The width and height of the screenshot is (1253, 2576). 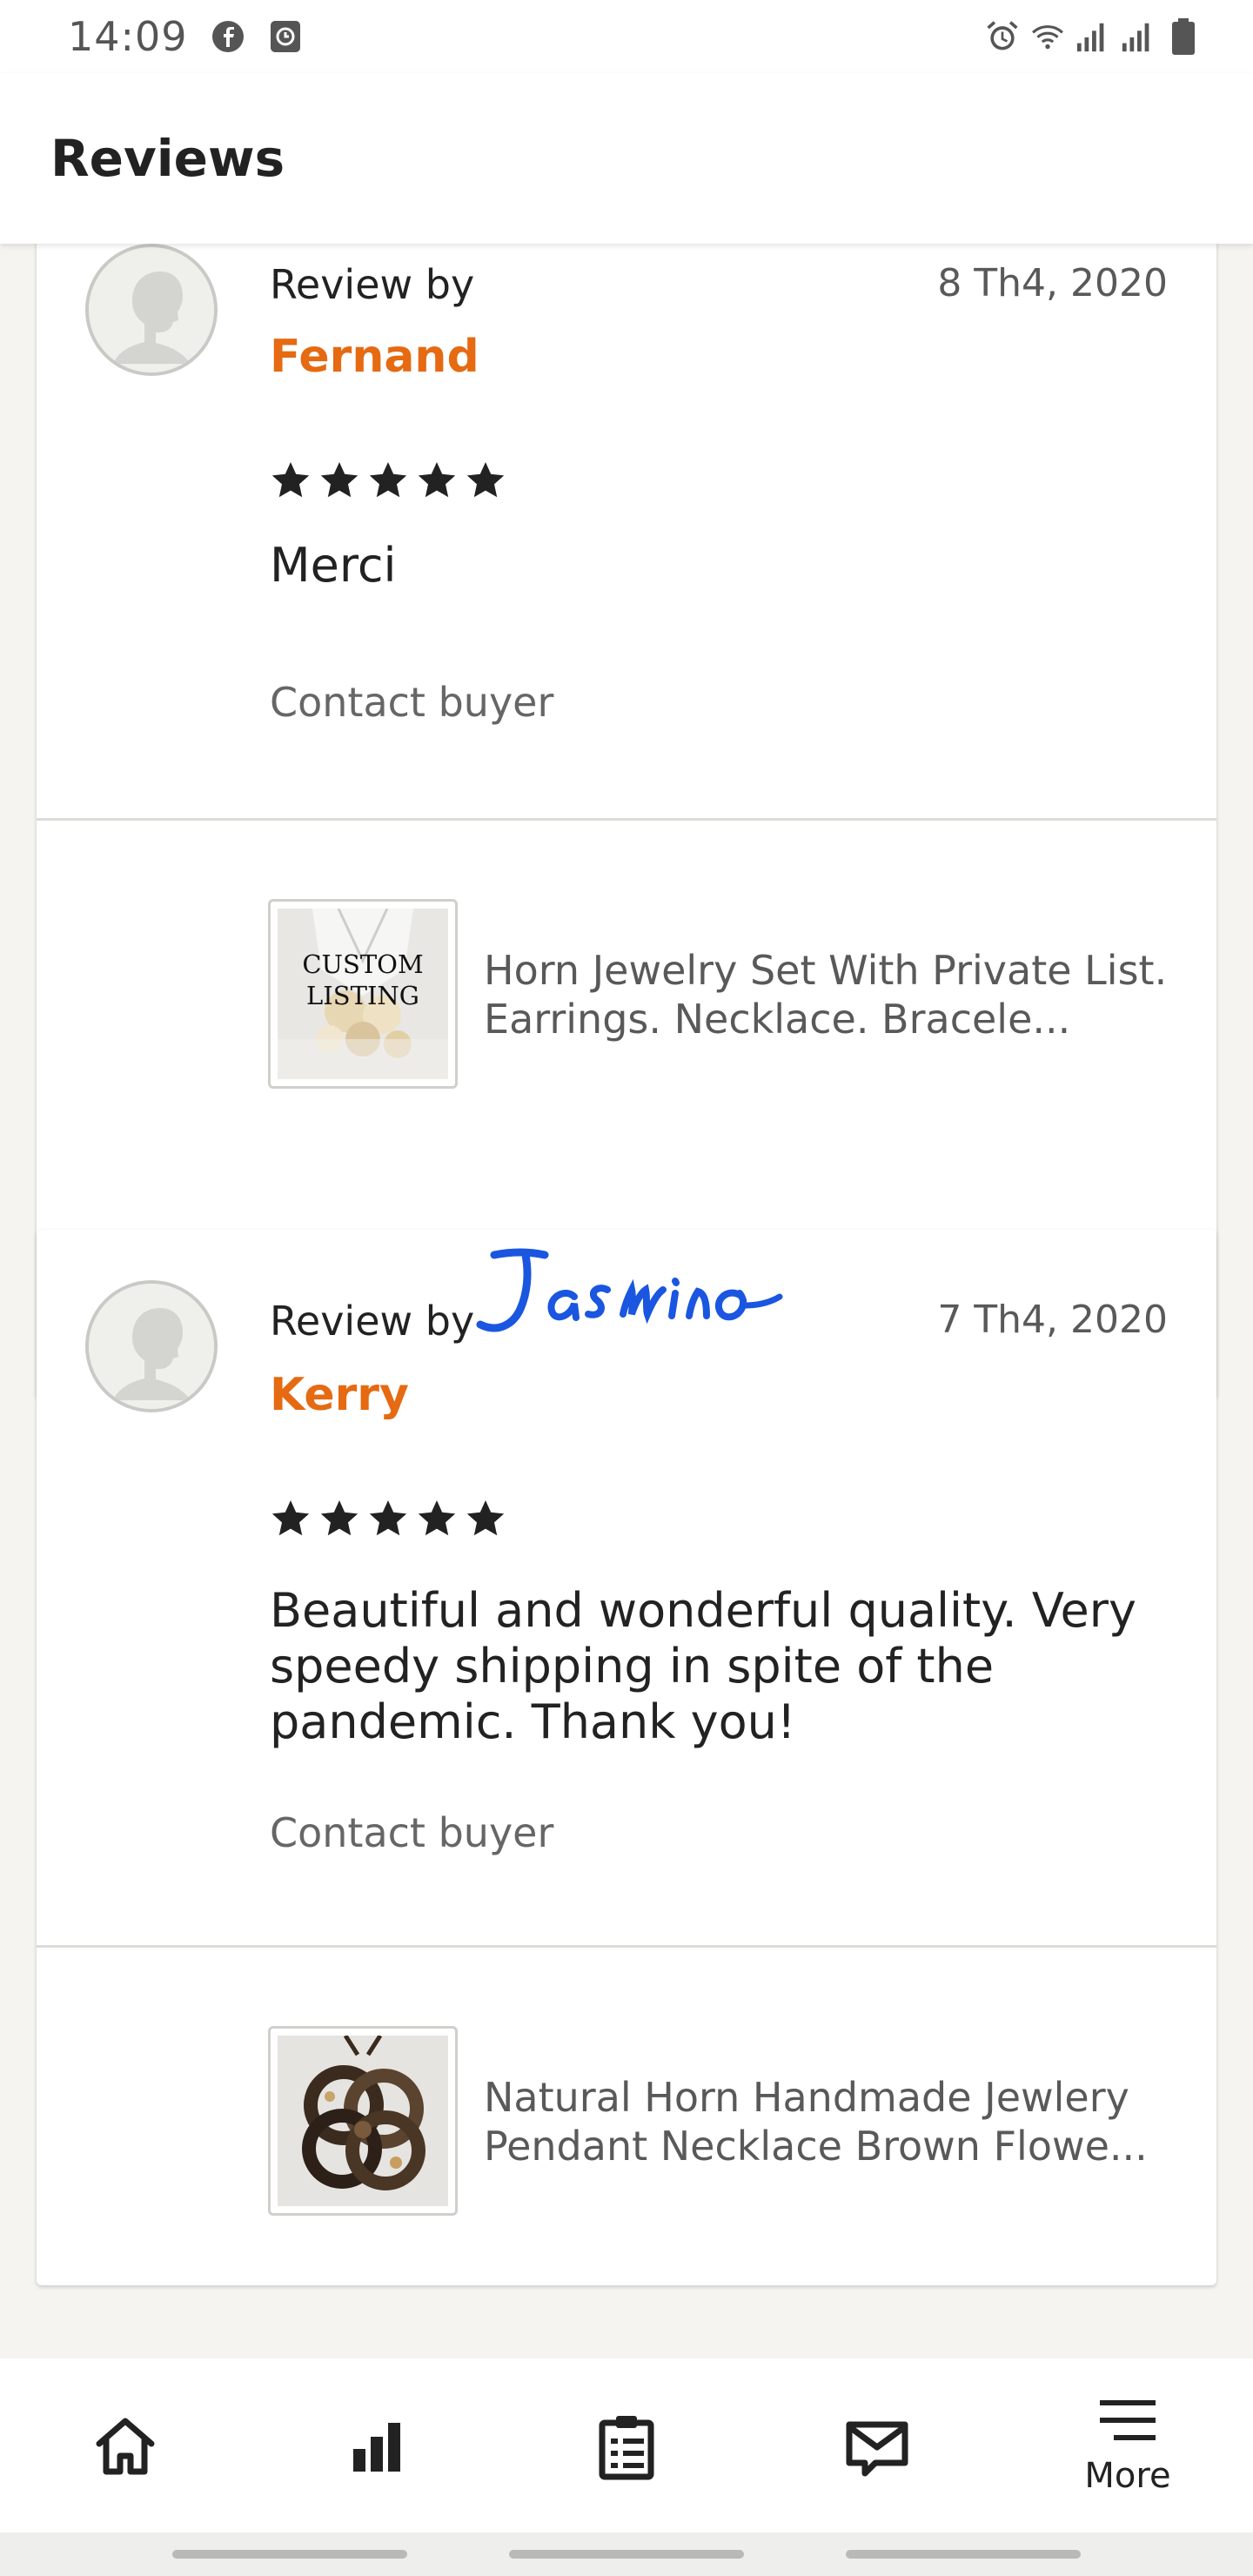 What do you see at coordinates (363, 980) in the screenshot?
I see `listing-image-caption: CUSTOM LISTING` at bounding box center [363, 980].